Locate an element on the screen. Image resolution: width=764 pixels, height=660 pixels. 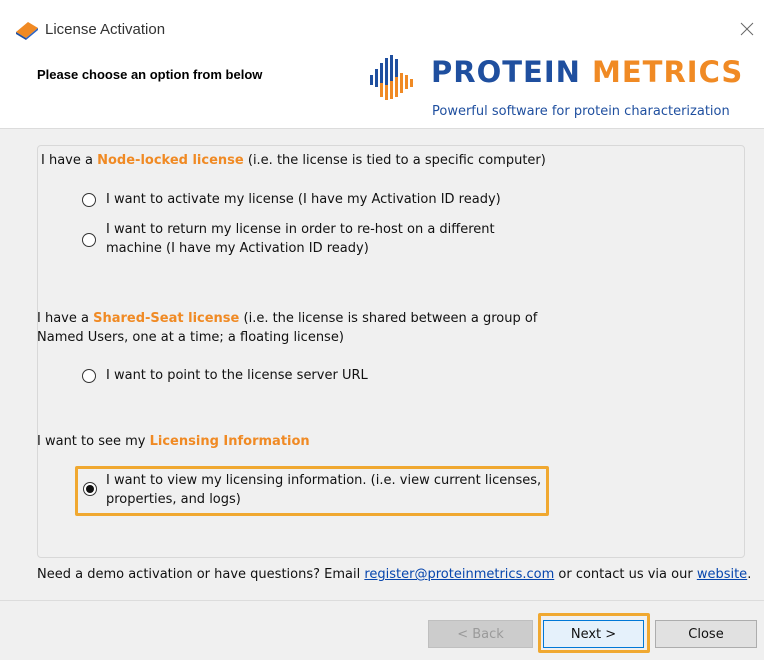
protein-metrics-logo-icon is located at coordinates (391, 77).